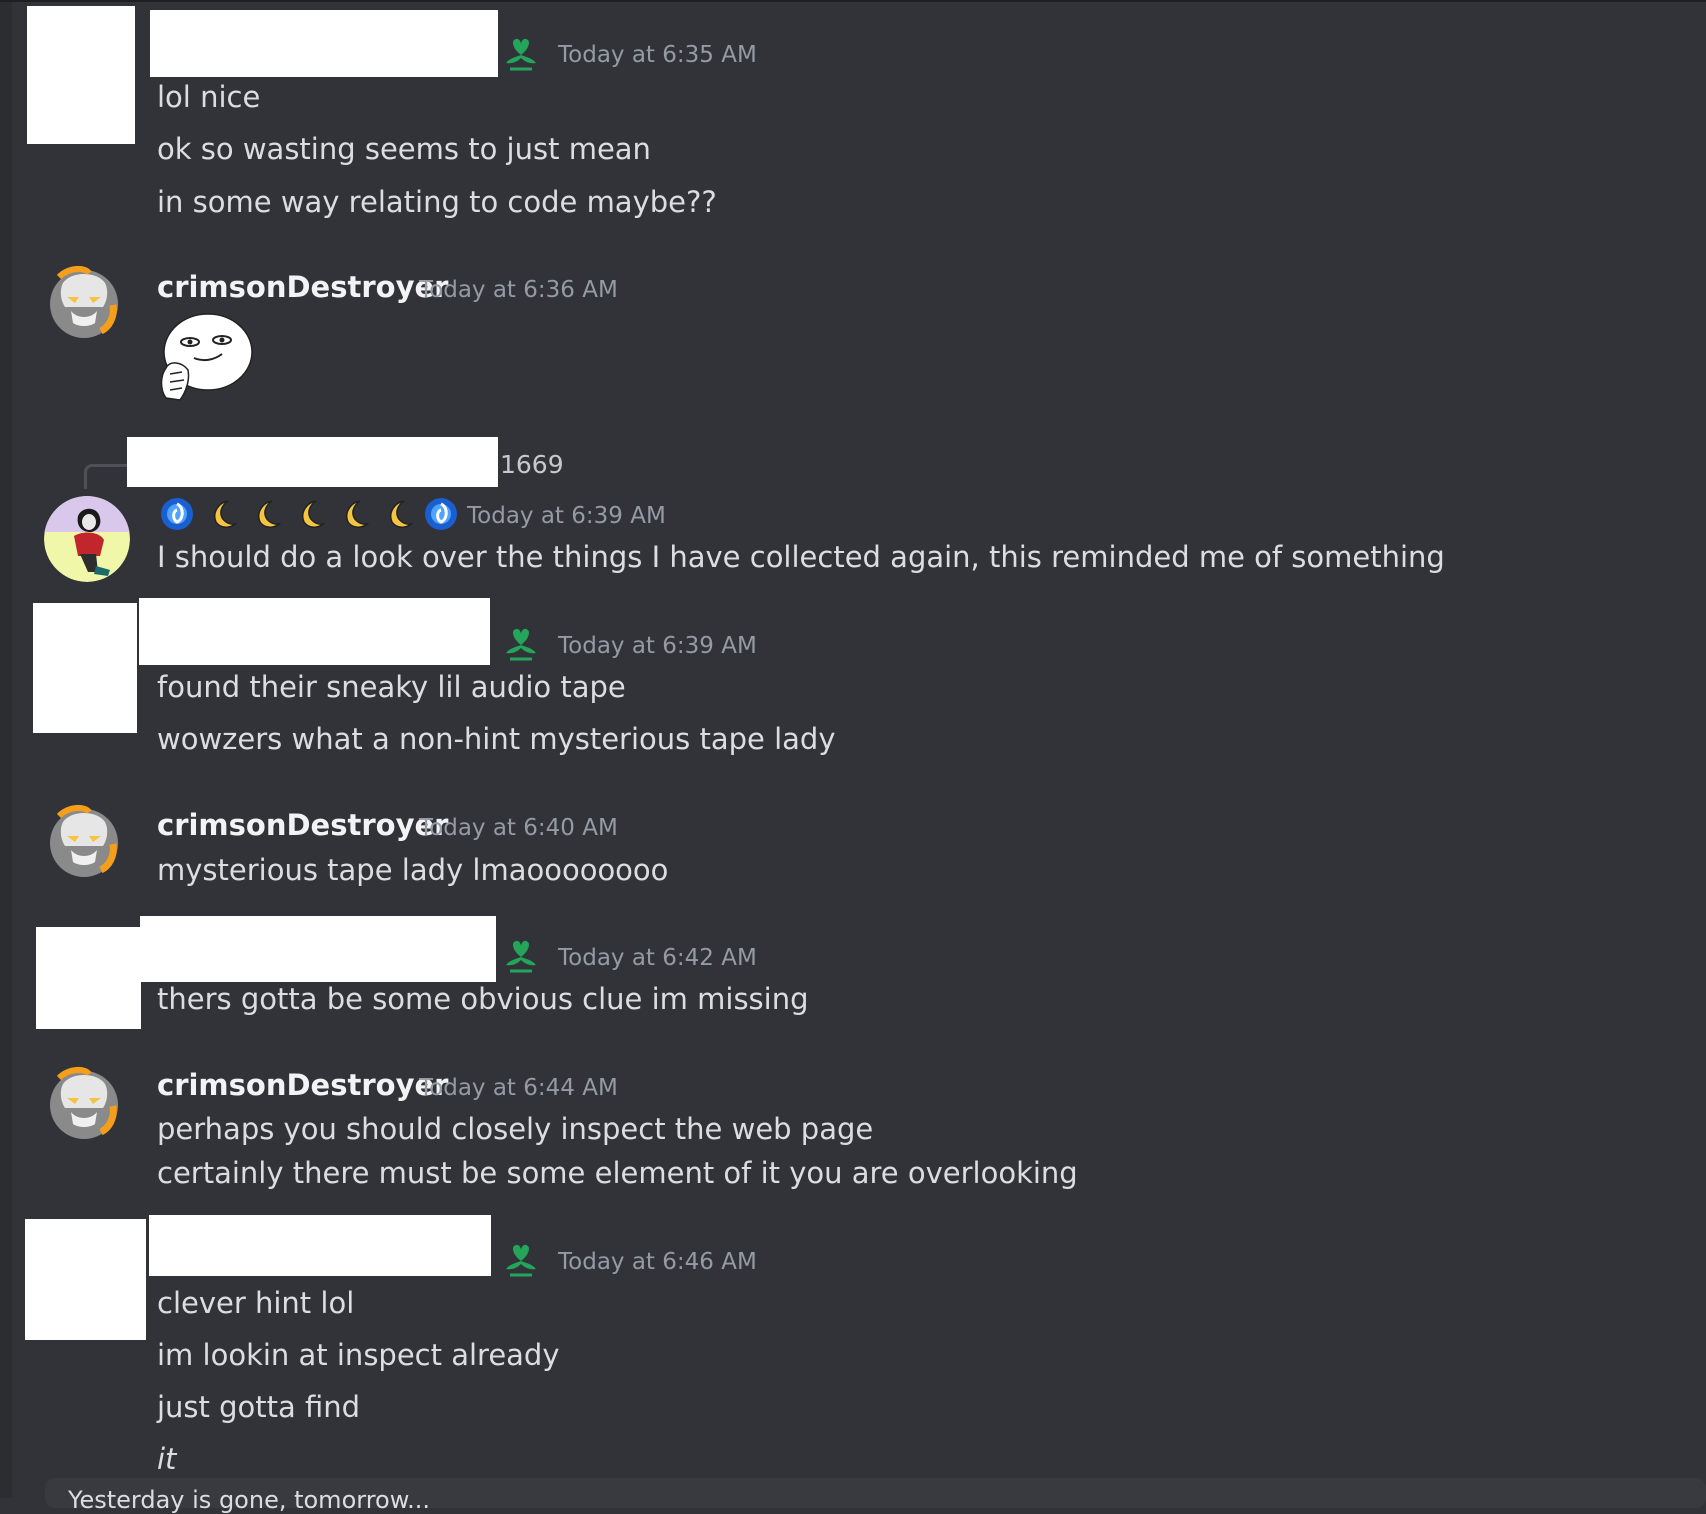 Image resolution: width=1706 pixels, height=1514 pixels. Describe the element at coordinates (518, 290) in the screenshot. I see `timestamp: Today at 6:36 AM` at that location.